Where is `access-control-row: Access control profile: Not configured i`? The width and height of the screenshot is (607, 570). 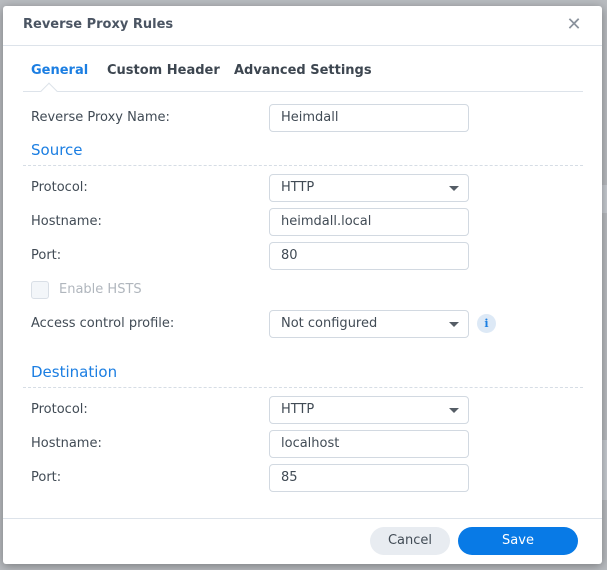
access-control-row: Access control profile: Not configured i is located at coordinates (301, 324).